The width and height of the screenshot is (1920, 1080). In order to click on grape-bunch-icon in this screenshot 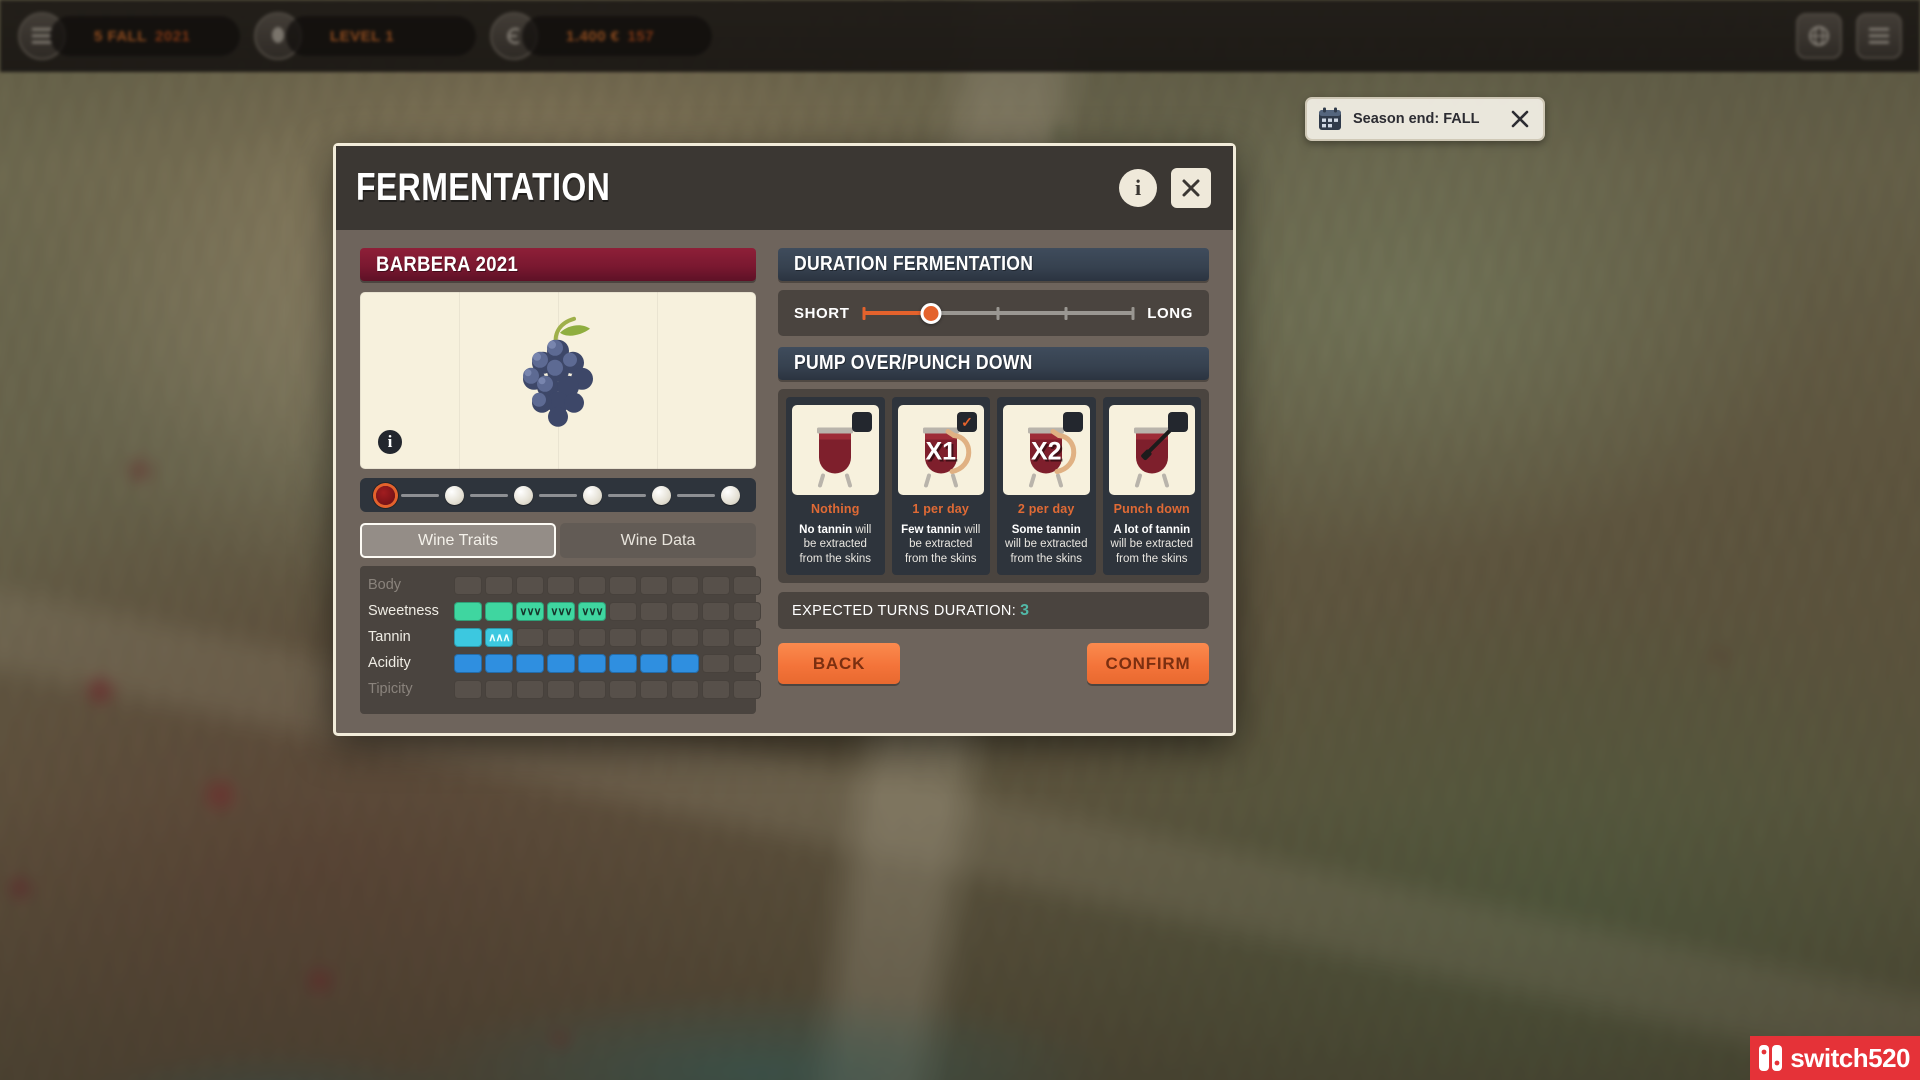, I will do `click(558, 377)`.